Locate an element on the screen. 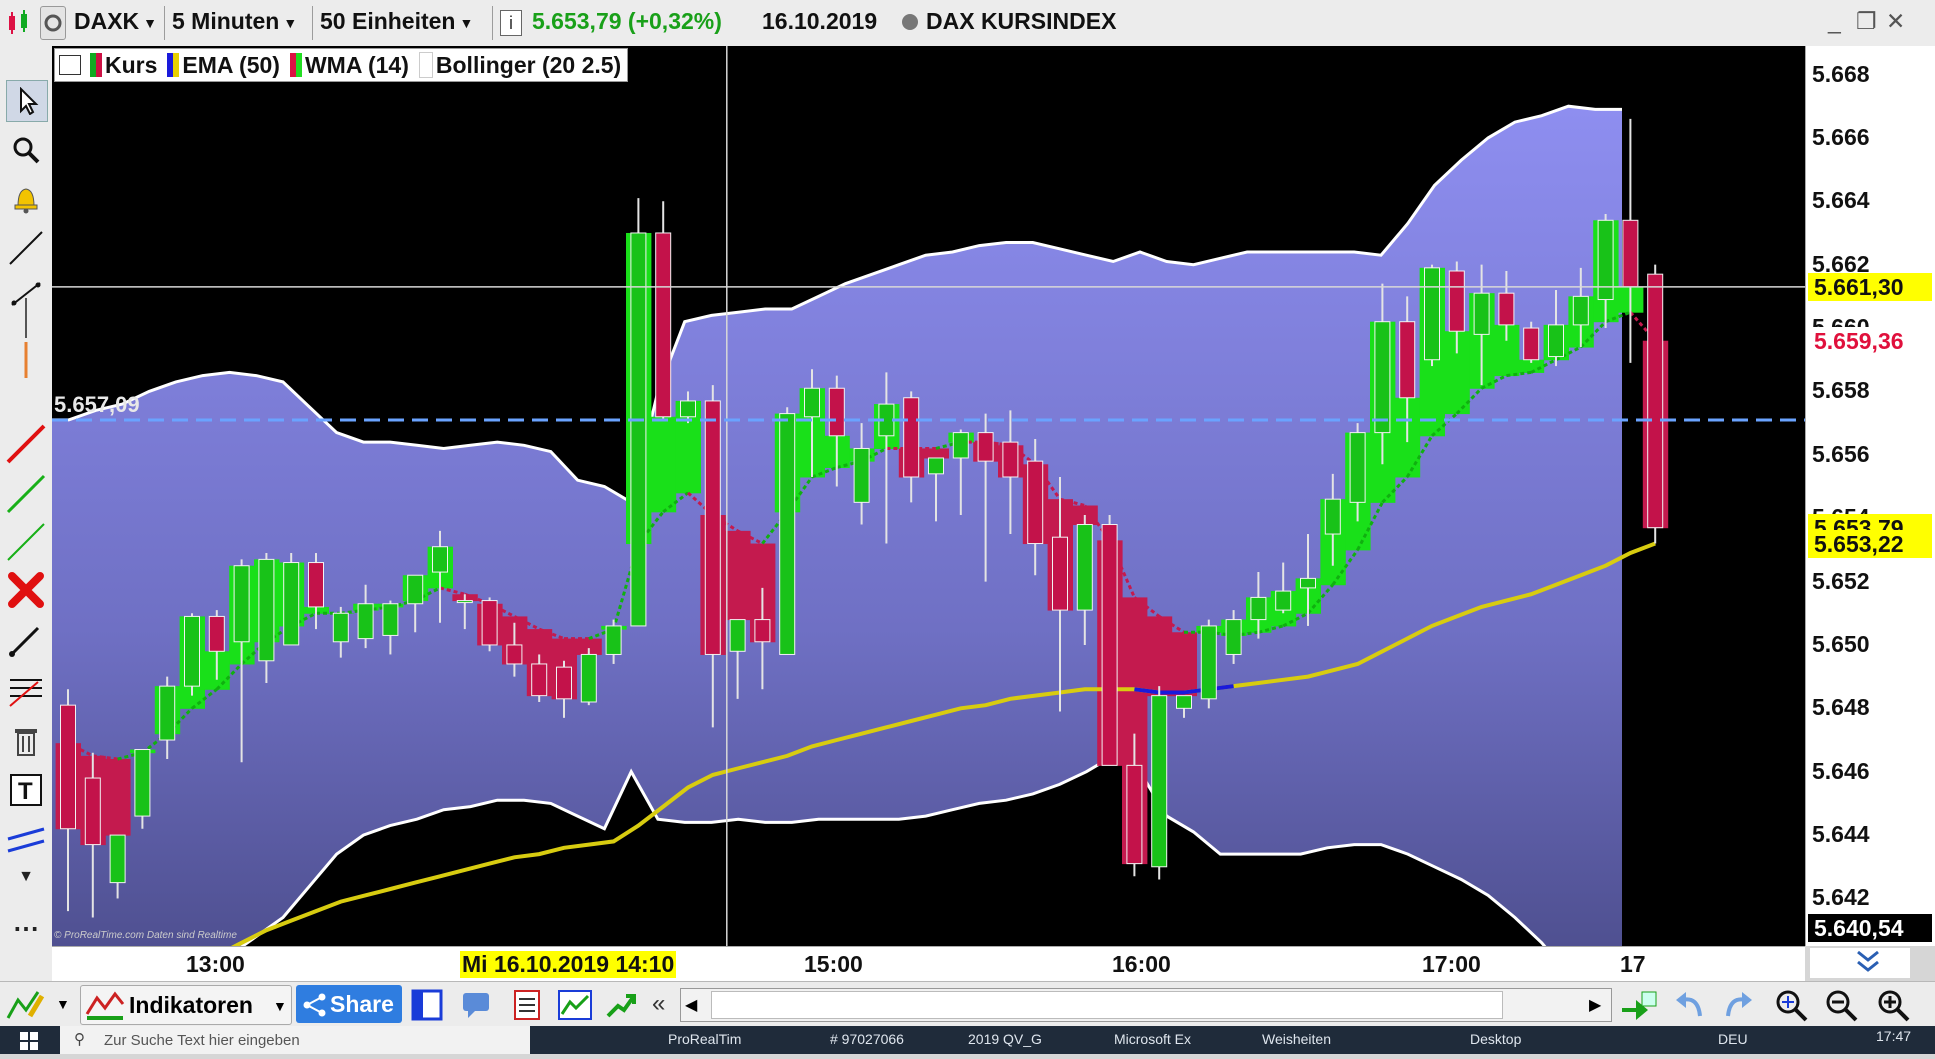  legend-ema: EMA (50) is located at coordinates (231, 65).